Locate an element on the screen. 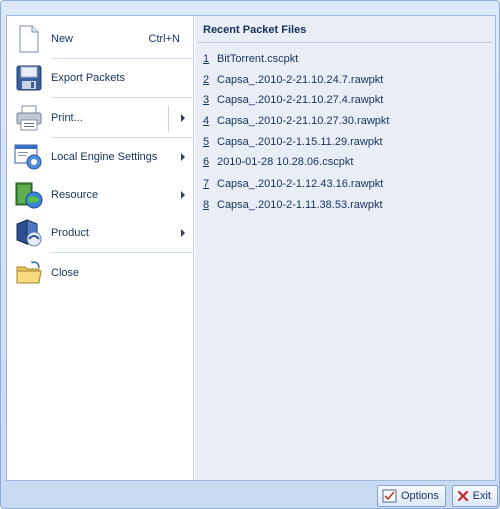  close-folder-icon is located at coordinates (29, 273).